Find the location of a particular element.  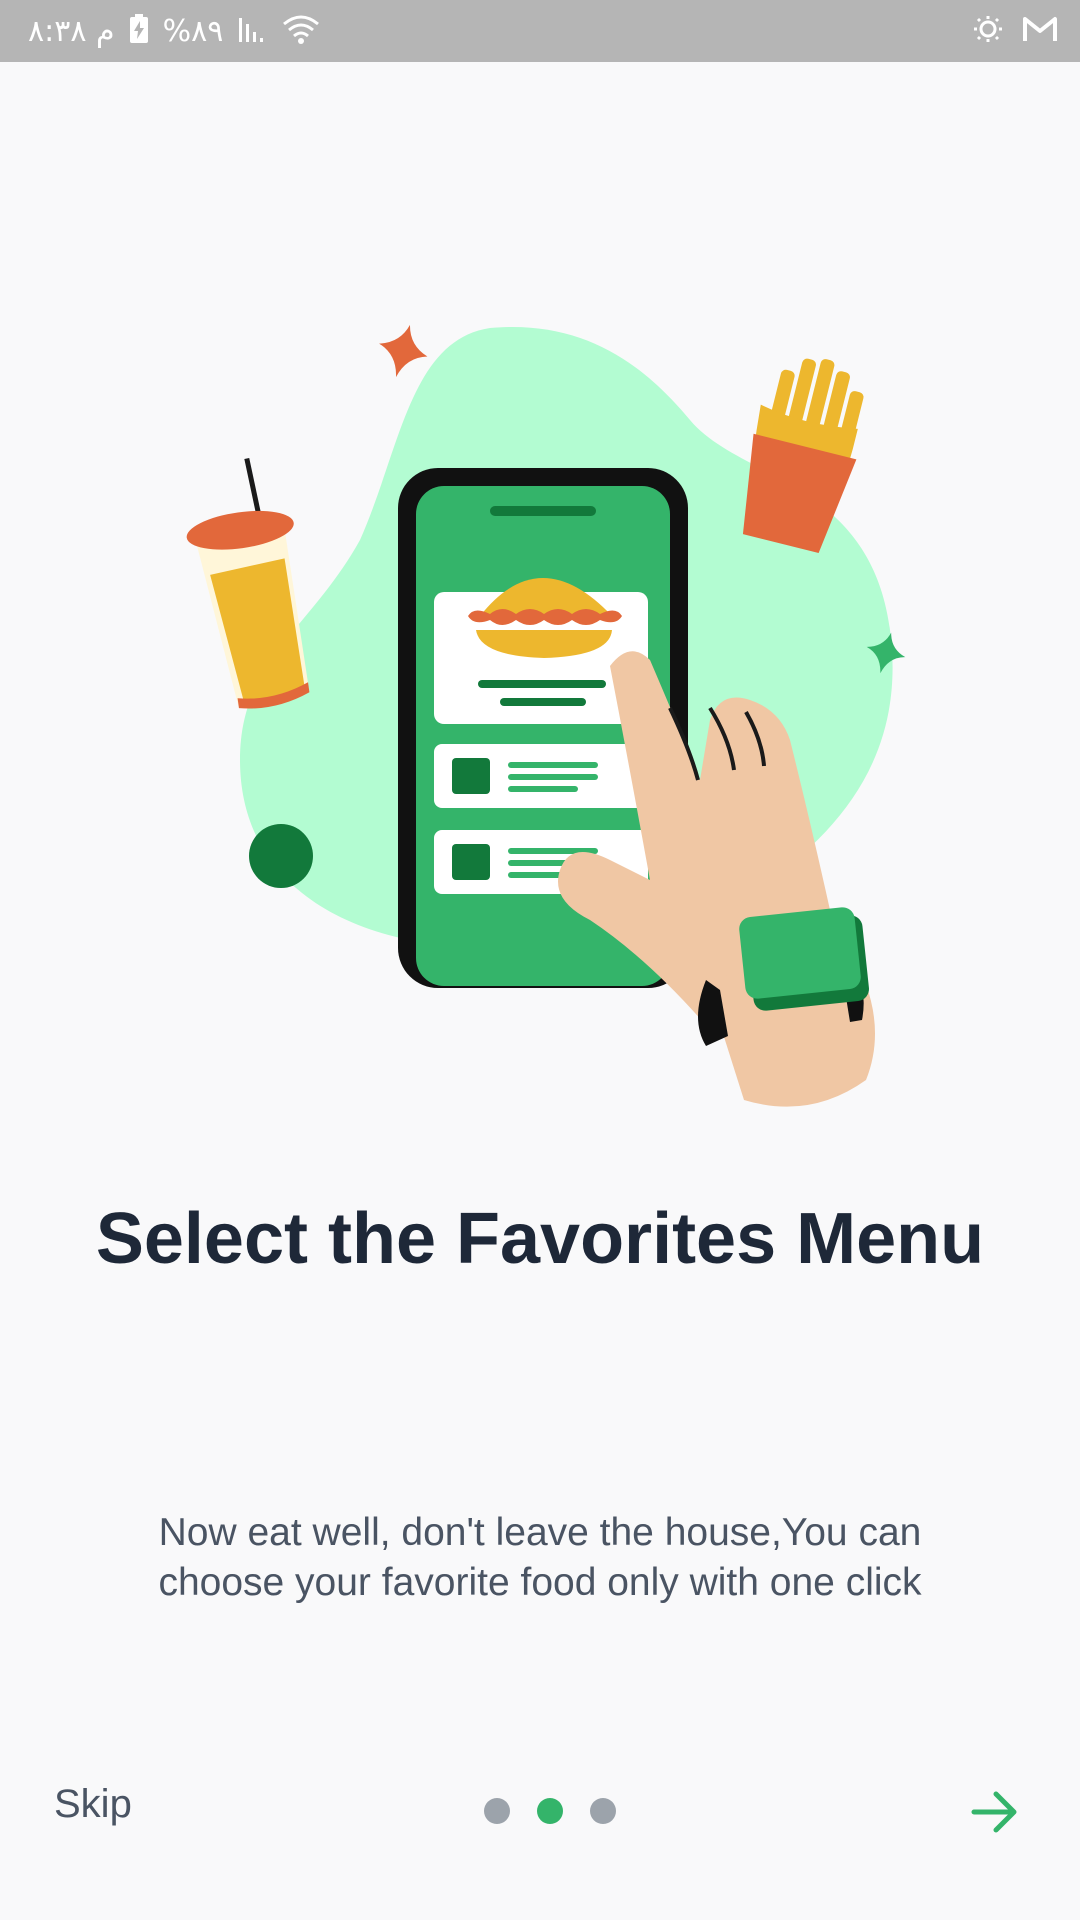

orange-star-shape is located at coordinates (403, 351).